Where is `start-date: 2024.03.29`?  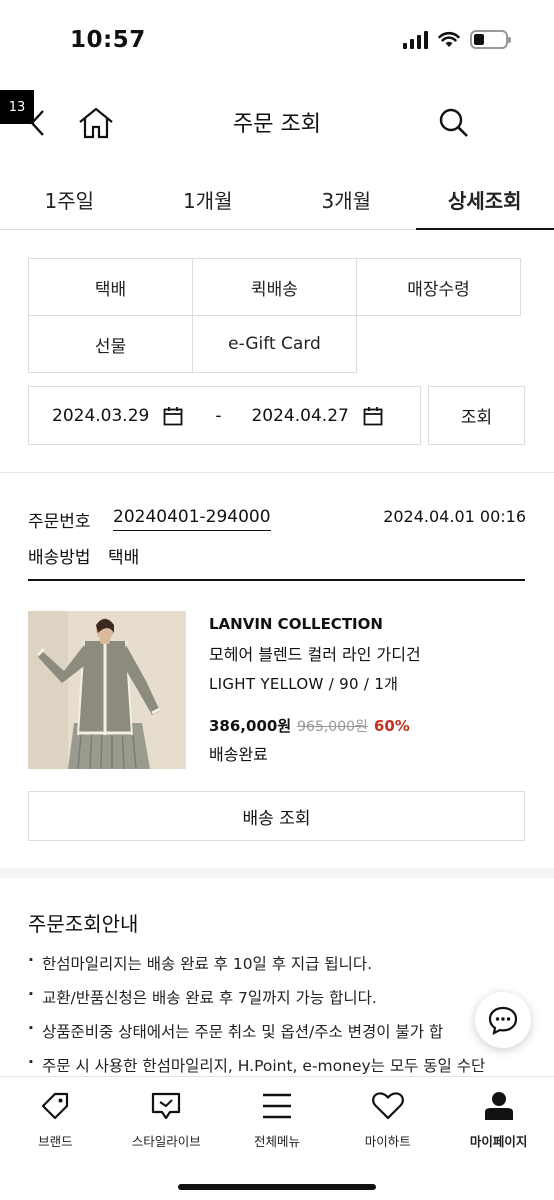
start-date: 2024.03.29 is located at coordinates (100, 416).